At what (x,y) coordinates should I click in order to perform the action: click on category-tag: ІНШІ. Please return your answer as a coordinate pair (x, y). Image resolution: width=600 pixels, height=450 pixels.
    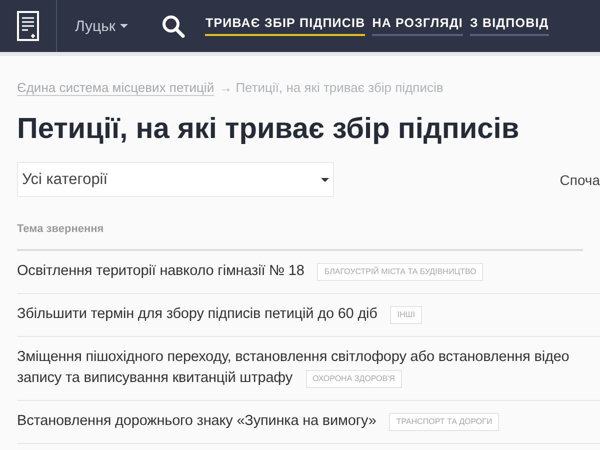
    Looking at the image, I should click on (406, 315).